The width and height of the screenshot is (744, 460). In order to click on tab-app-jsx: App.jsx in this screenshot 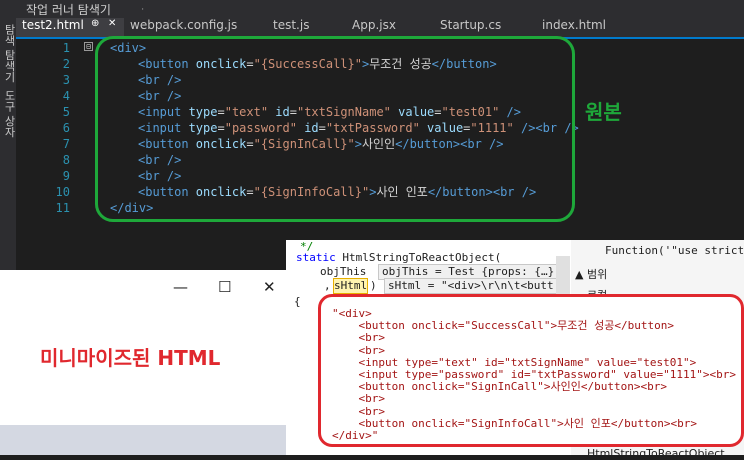, I will do `click(391, 27)`.